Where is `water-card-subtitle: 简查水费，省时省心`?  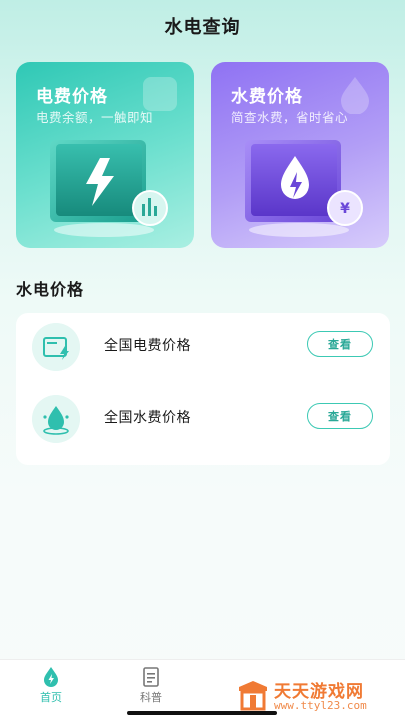
water-card-subtitle: 简查水费，省时省心 is located at coordinates (290, 117).